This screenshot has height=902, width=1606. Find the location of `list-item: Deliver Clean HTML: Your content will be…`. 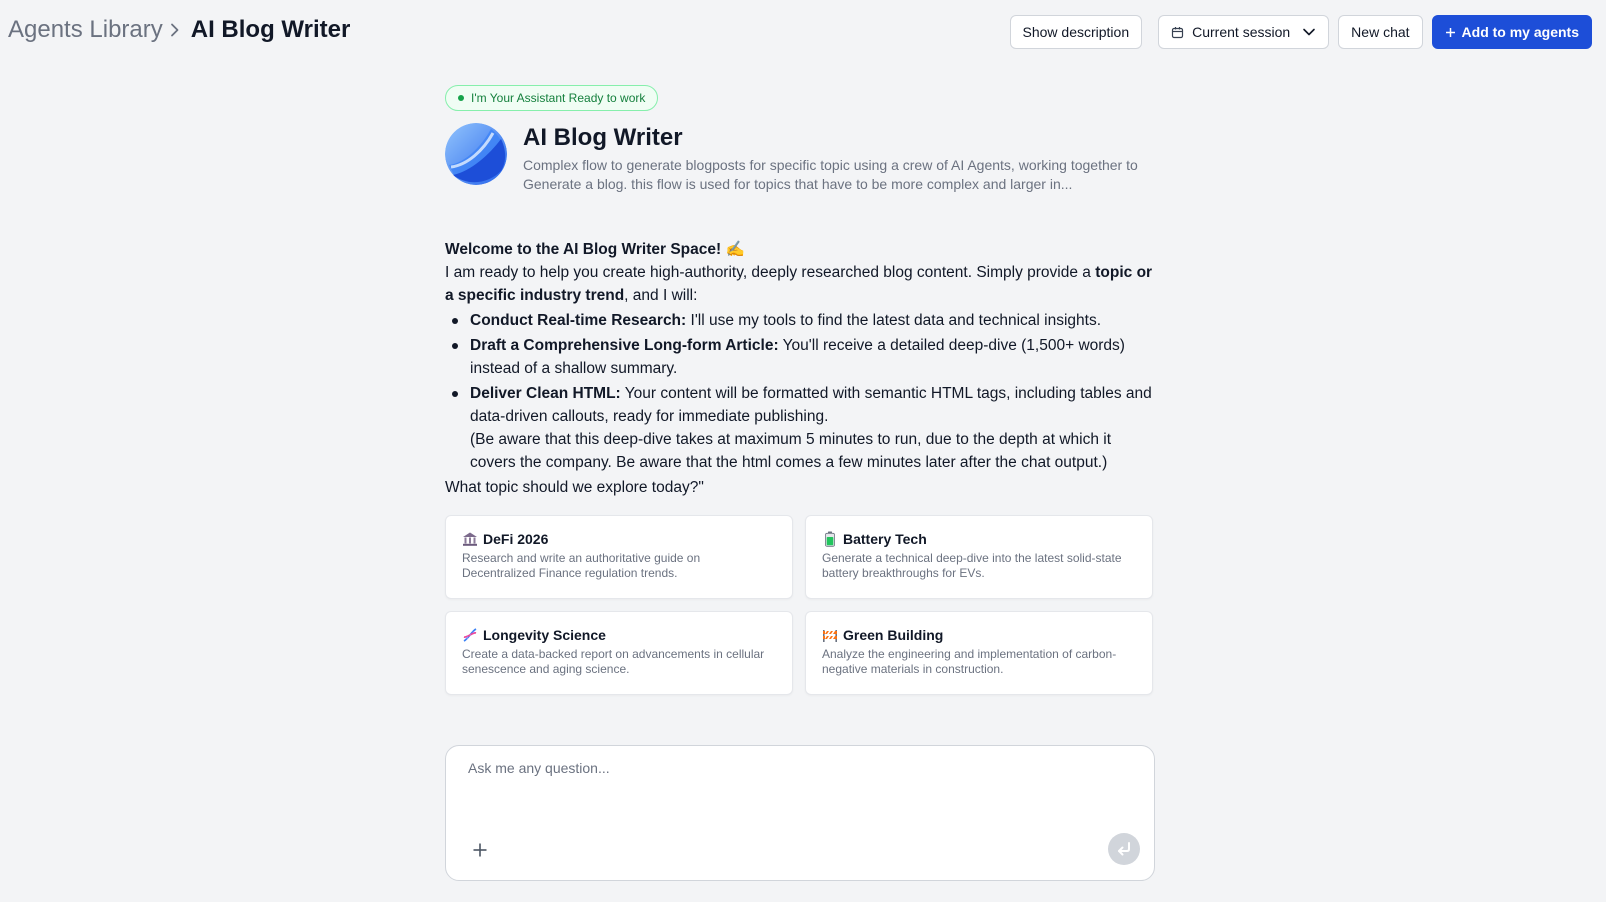

list-item: Deliver Clean HTML: Your content will be… is located at coordinates (800, 428).